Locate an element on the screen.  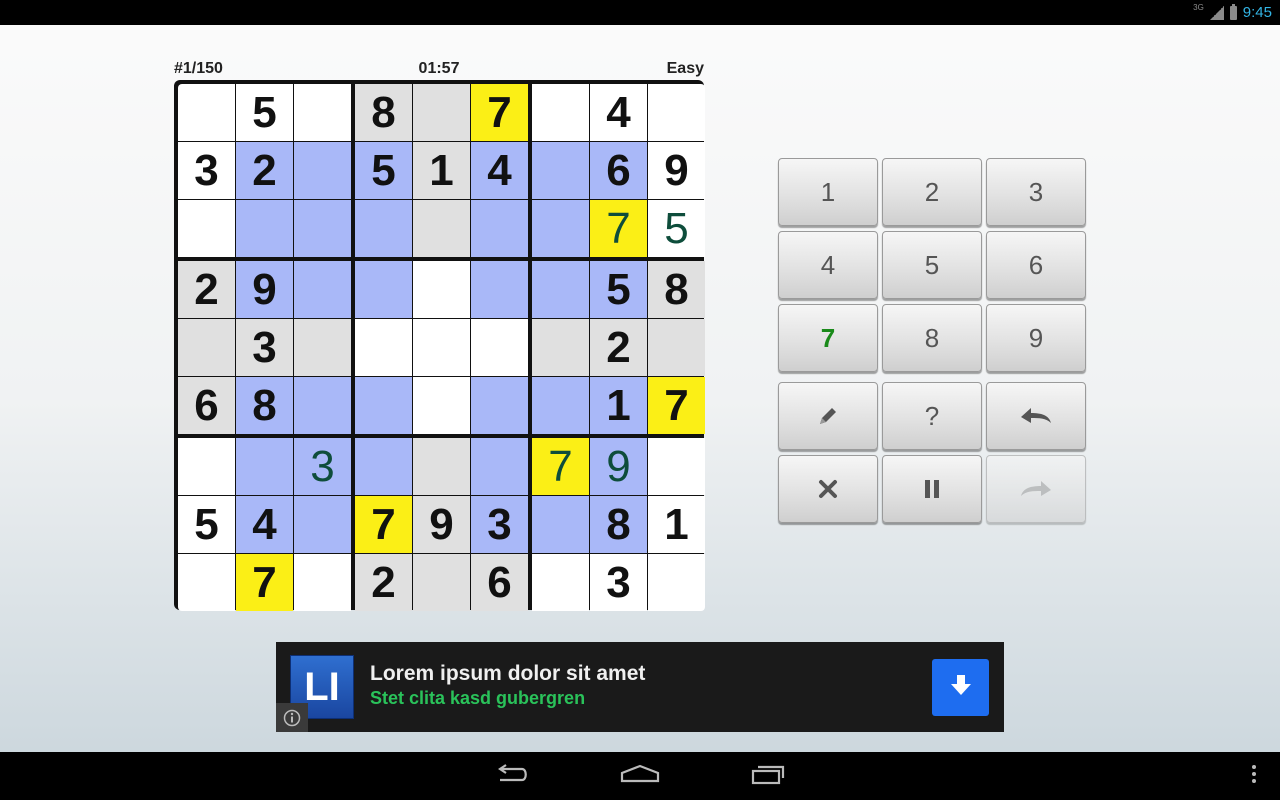
digit-button-1: 1 is located at coordinates (828, 192).